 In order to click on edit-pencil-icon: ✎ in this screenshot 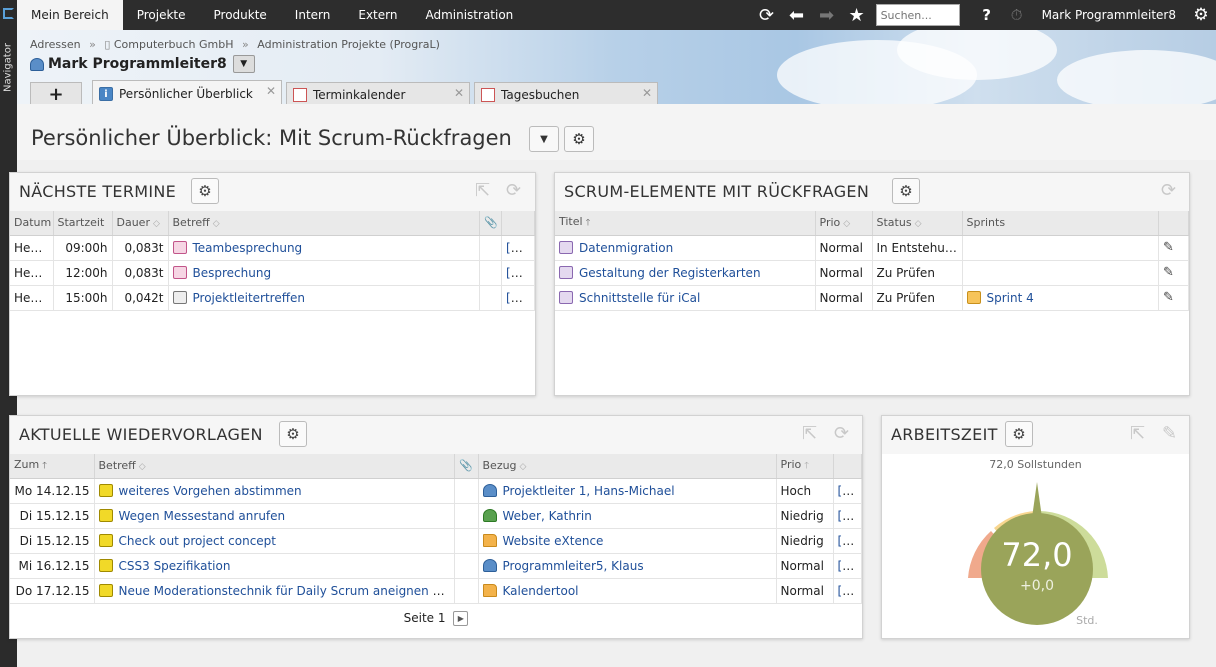, I will do `click(1169, 433)`.